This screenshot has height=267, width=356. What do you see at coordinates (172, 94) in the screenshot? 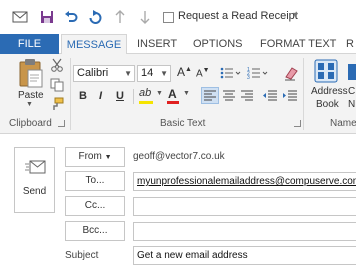
I see `font-color-icon: A` at bounding box center [172, 94].